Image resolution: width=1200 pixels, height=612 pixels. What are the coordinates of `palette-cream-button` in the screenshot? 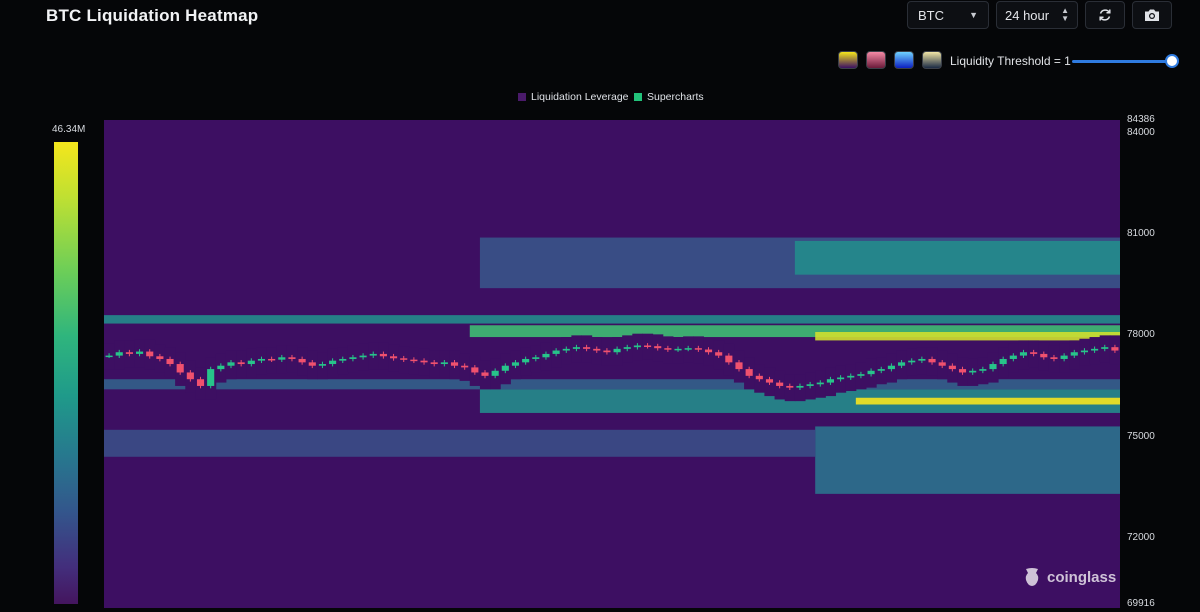 It's located at (932, 60).